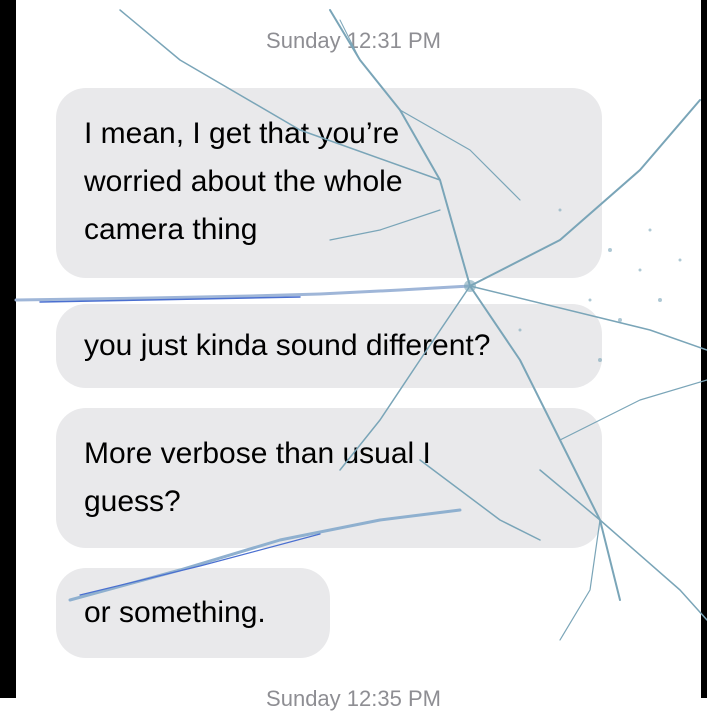 This screenshot has height=712, width=707. What do you see at coordinates (257, 453) in the screenshot?
I see `message-line: More verbose than usual I` at bounding box center [257, 453].